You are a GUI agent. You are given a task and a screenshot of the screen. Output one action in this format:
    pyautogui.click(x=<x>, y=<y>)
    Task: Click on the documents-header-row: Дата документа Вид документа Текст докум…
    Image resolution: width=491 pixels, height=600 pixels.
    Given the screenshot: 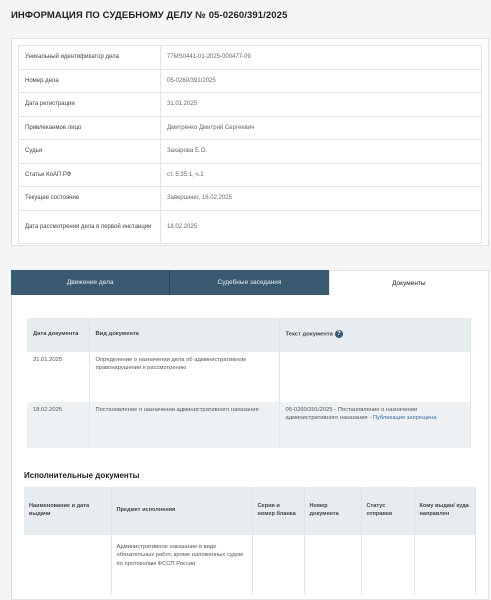 What is the action you would take?
    pyautogui.click(x=249, y=335)
    